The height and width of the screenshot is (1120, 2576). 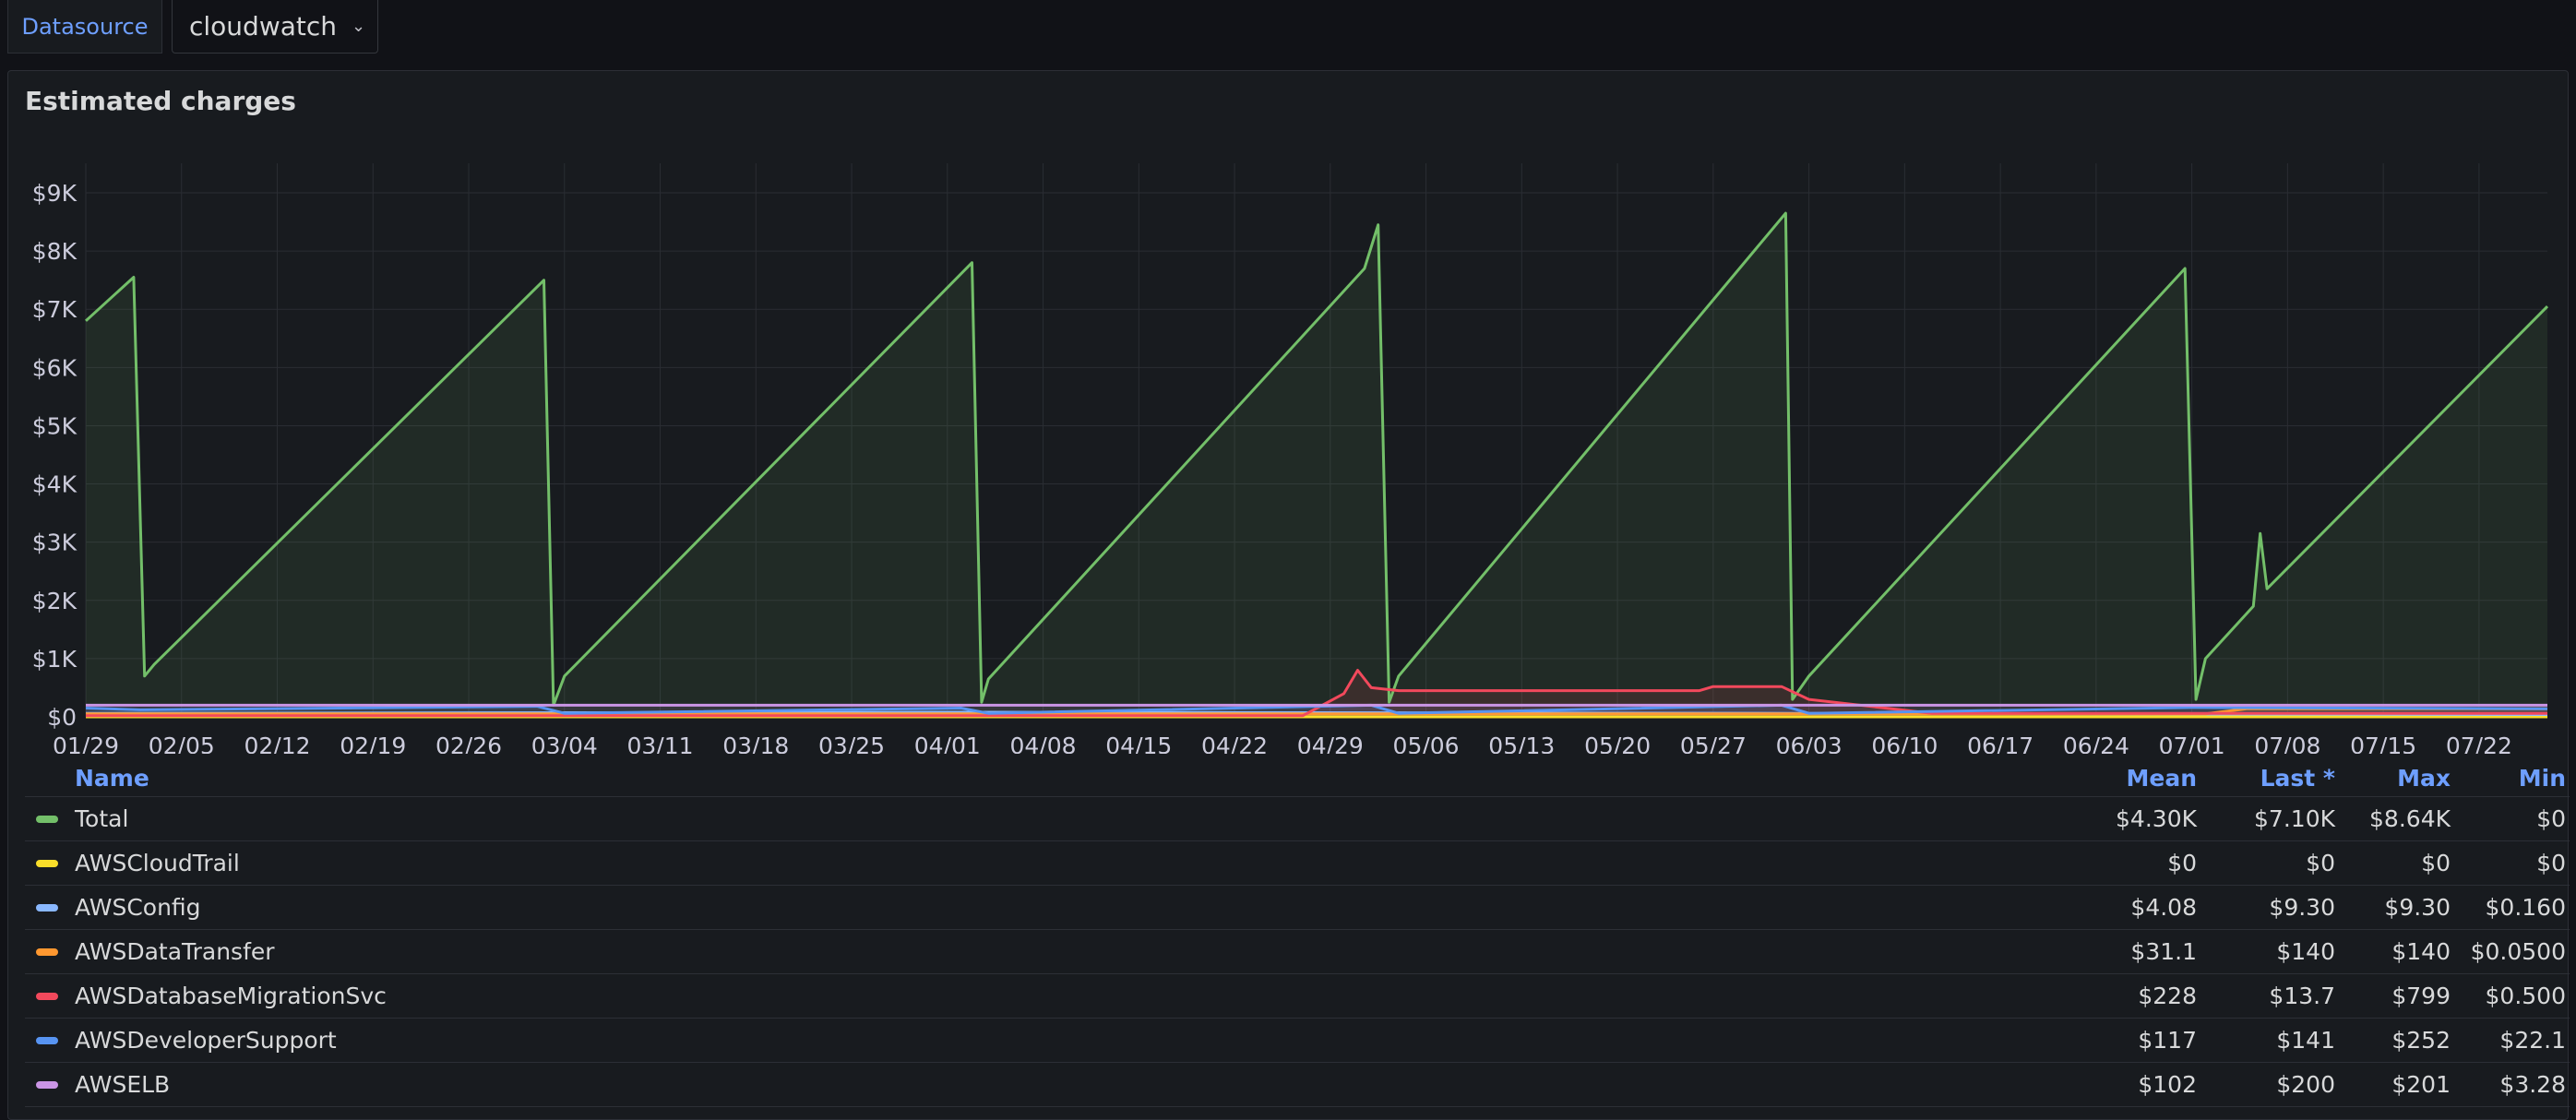 What do you see at coordinates (2305, 1040) in the screenshot?
I see `legend-last-value: $141` at bounding box center [2305, 1040].